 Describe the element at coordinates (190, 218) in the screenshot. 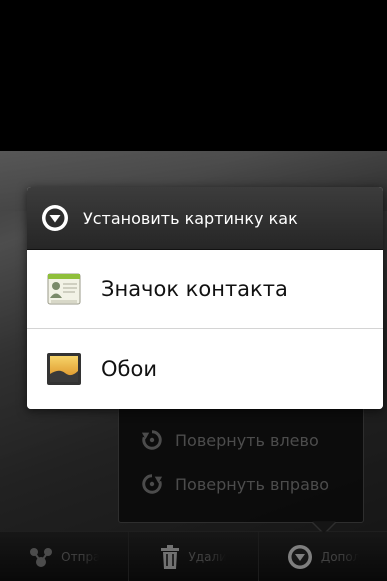

I see `dialog-title: Установить картинку как` at that location.